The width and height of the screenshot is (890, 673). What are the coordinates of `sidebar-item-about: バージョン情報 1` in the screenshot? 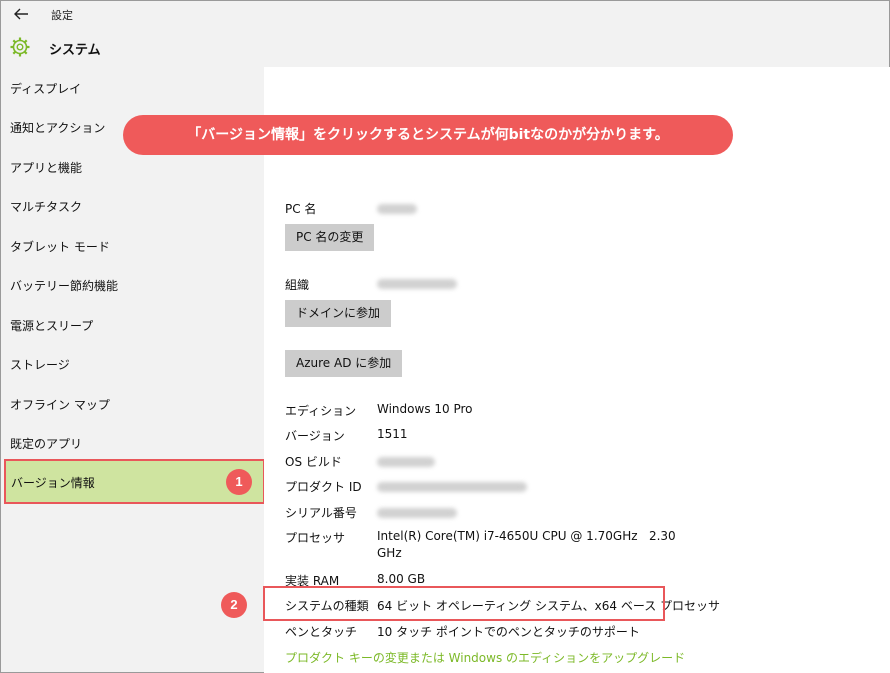 It's located at (134, 481).